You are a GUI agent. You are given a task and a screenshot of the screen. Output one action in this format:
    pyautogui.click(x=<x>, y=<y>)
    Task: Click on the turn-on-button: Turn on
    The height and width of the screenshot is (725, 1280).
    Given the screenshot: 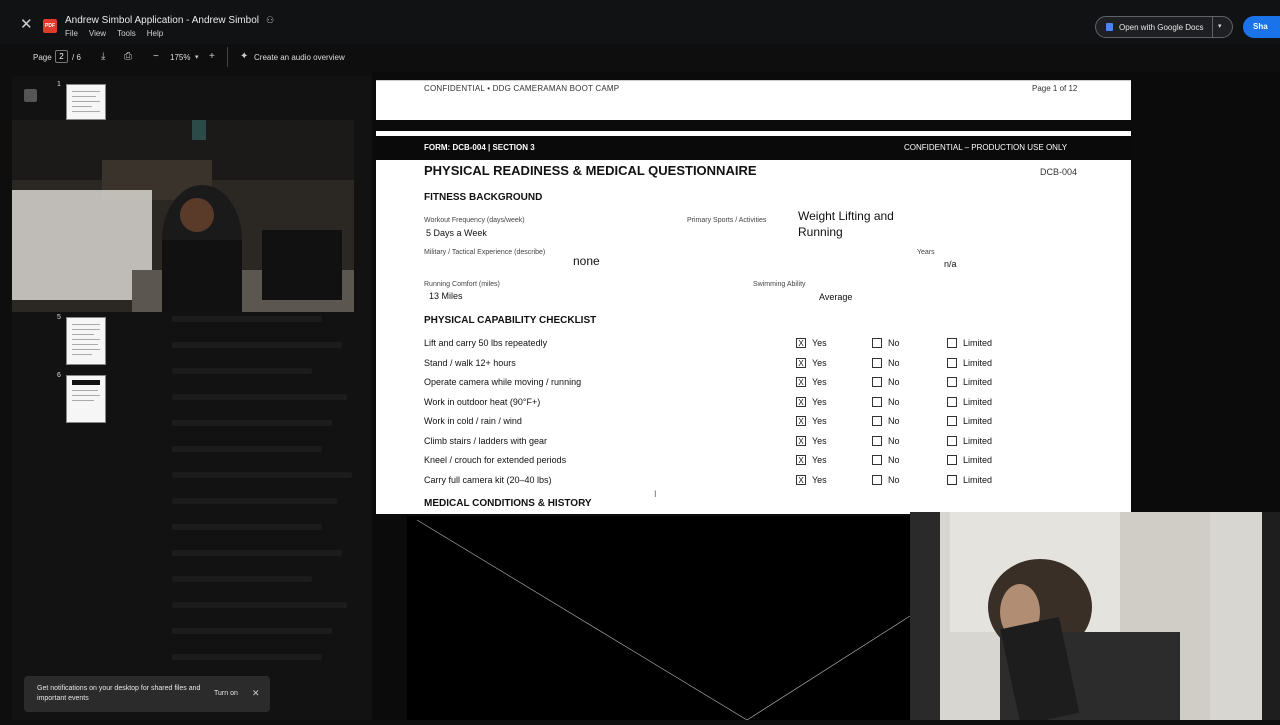 What is the action you would take?
    pyautogui.click(x=226, y=693)
    